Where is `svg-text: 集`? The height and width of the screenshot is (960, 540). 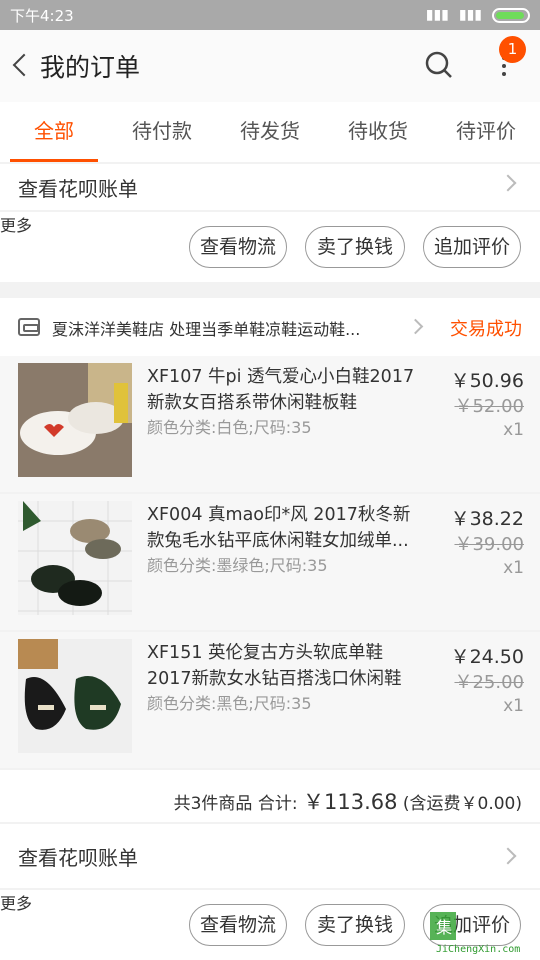
svg-text: 集 is located at coordinates (444, 927).